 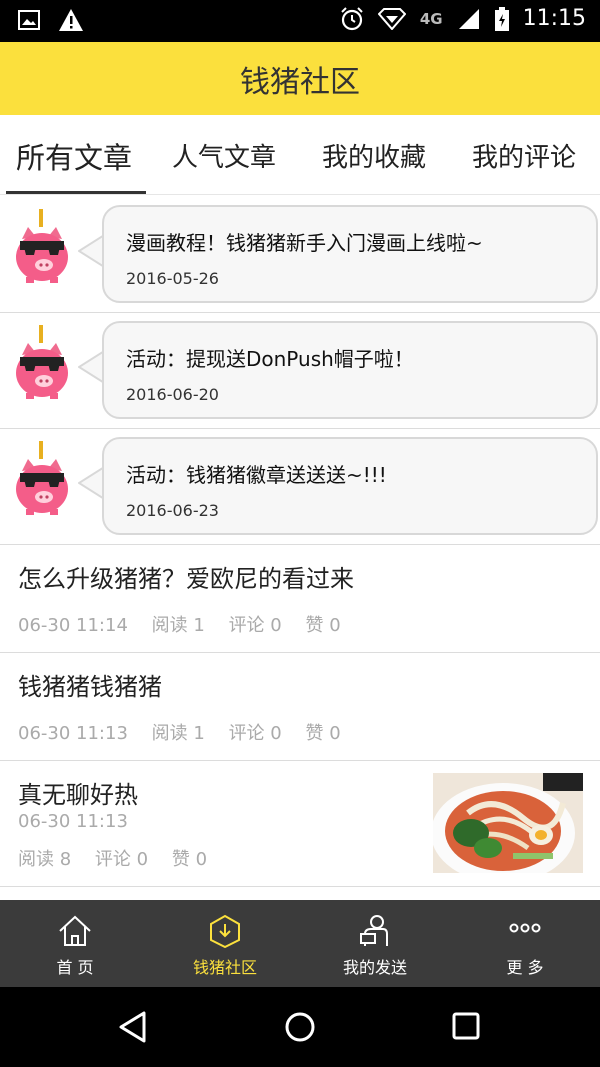 What do you see at coordinates (466, 1026) in the screenshot?
I see `recents-icon` at bounding box center [466, 1026].